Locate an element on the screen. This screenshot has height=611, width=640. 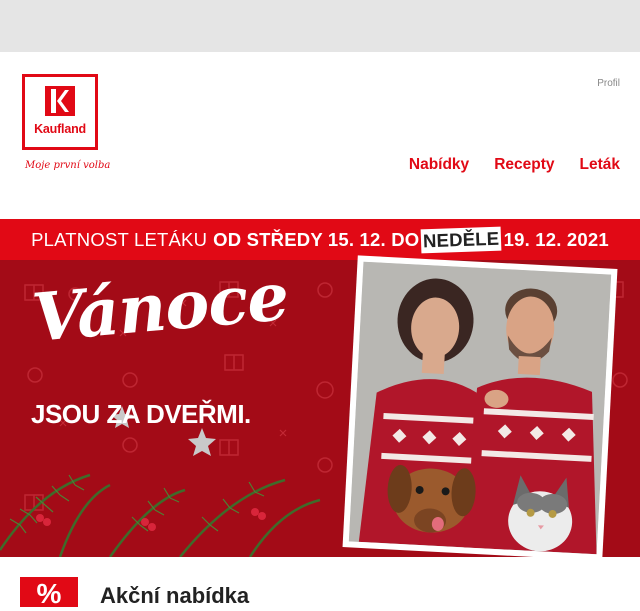
profile-link: Profil is located at coordinates (608, 83).